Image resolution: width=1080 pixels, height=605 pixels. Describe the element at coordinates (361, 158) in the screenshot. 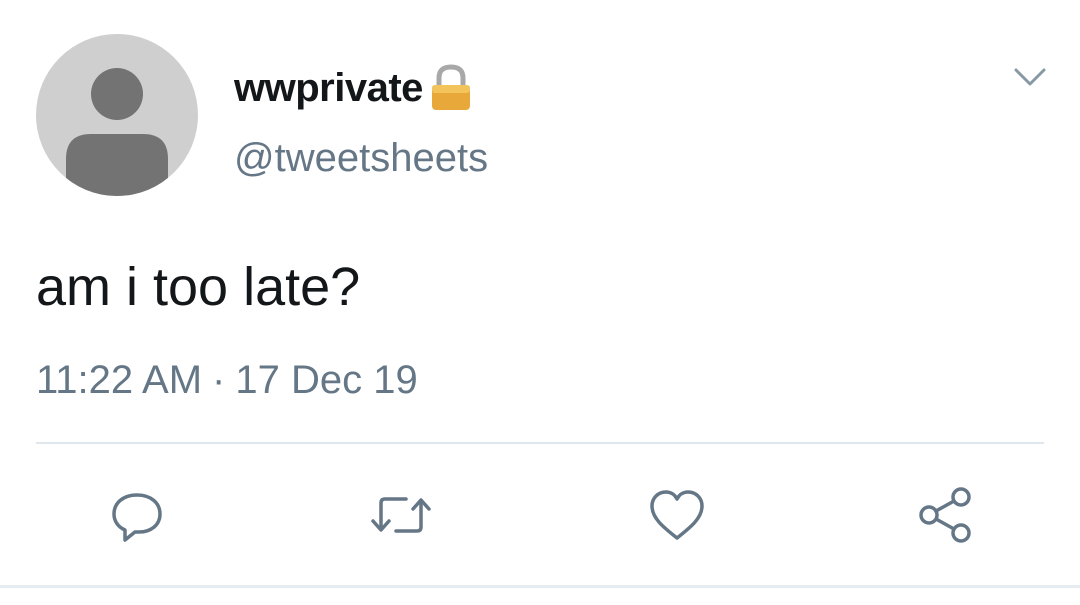

I see `user-handle: @tweetsheets` at that location.